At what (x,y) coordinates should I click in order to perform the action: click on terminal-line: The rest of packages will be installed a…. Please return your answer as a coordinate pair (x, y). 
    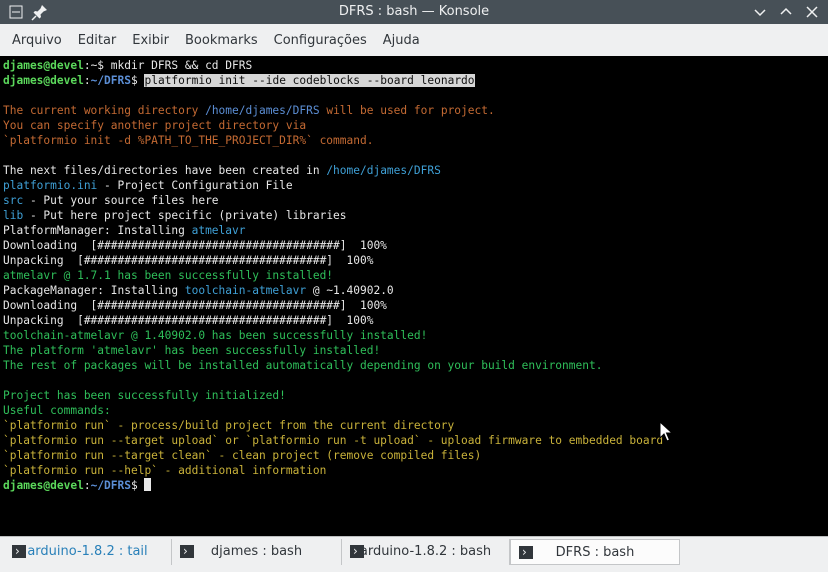
    Looking at the image, I should click on (333, 365).